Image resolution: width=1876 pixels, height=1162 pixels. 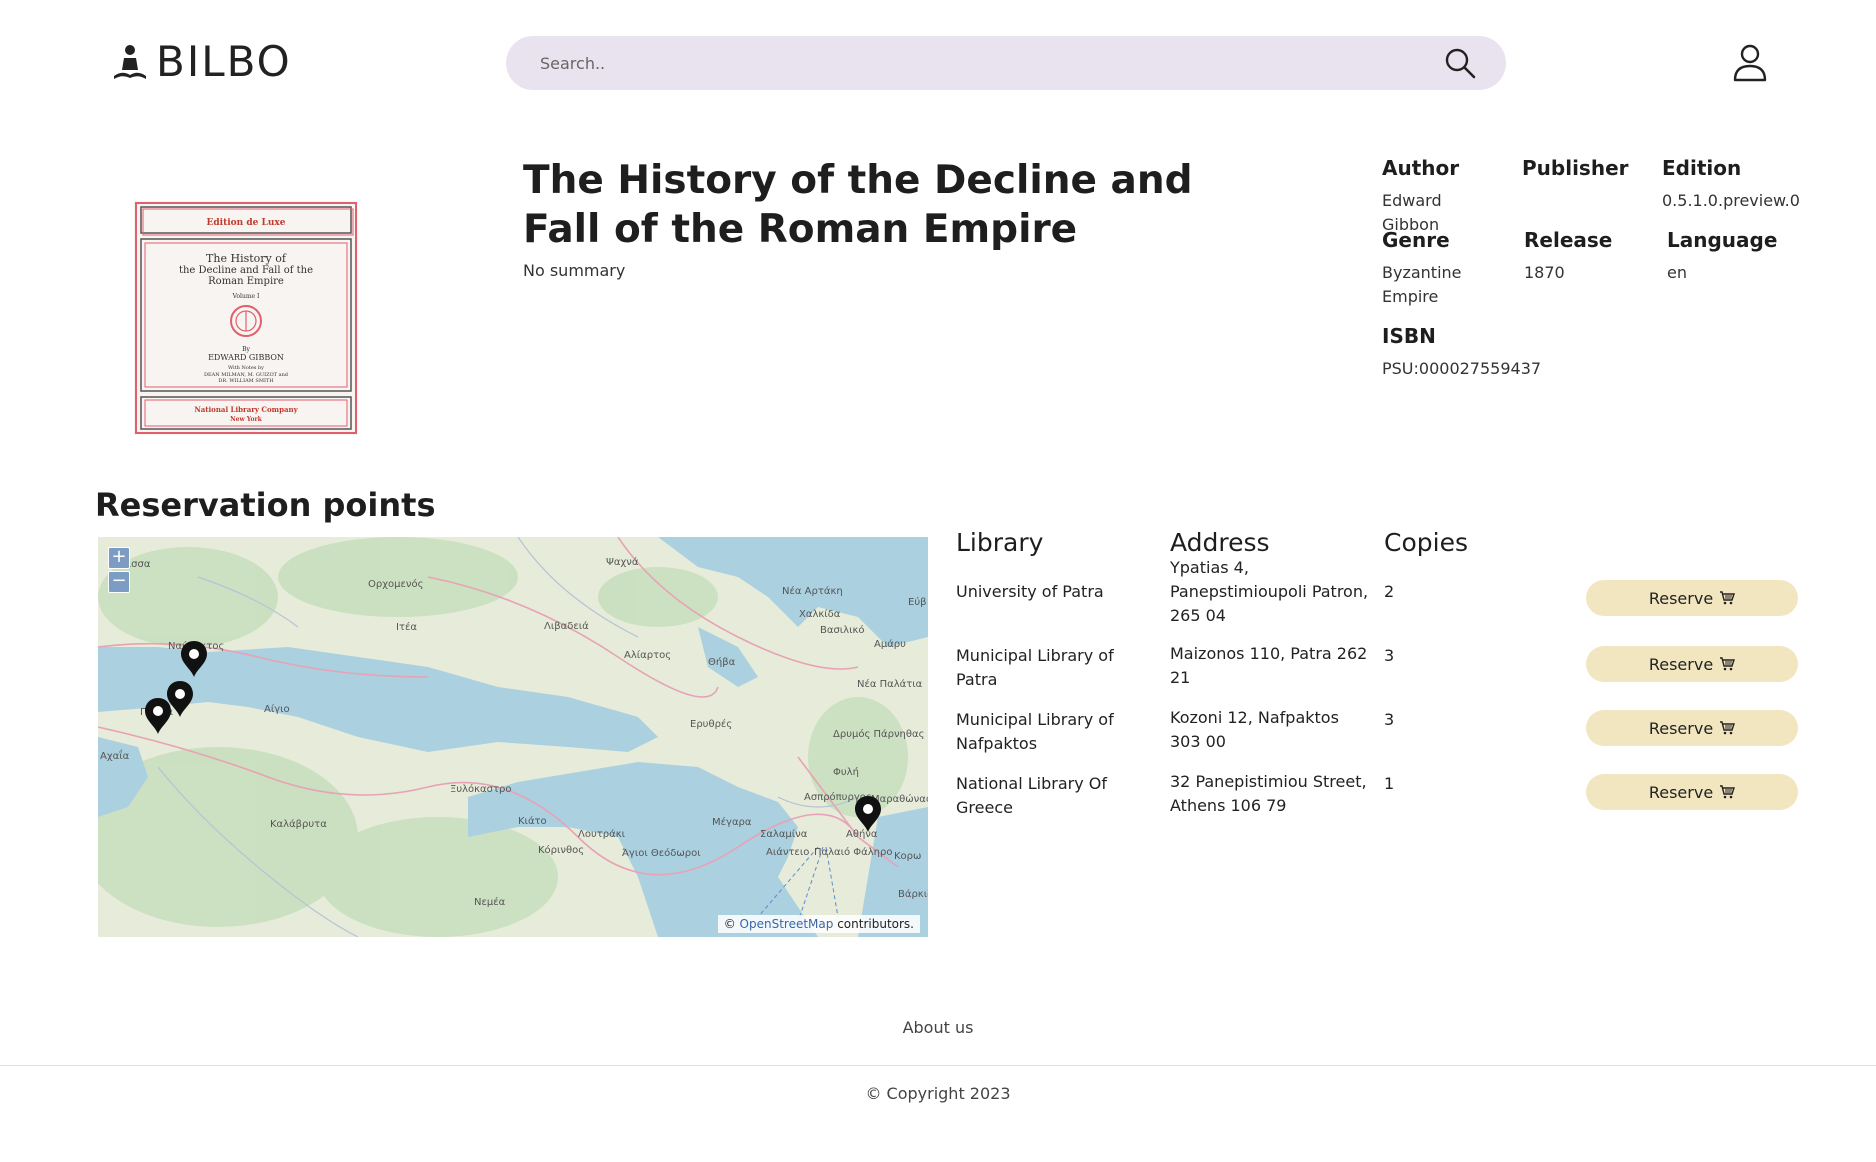 What do you see at coordinates (722, 662) in the screenshot?
I see `map-place-label: Θήβα` at bounding box center [722, 662].